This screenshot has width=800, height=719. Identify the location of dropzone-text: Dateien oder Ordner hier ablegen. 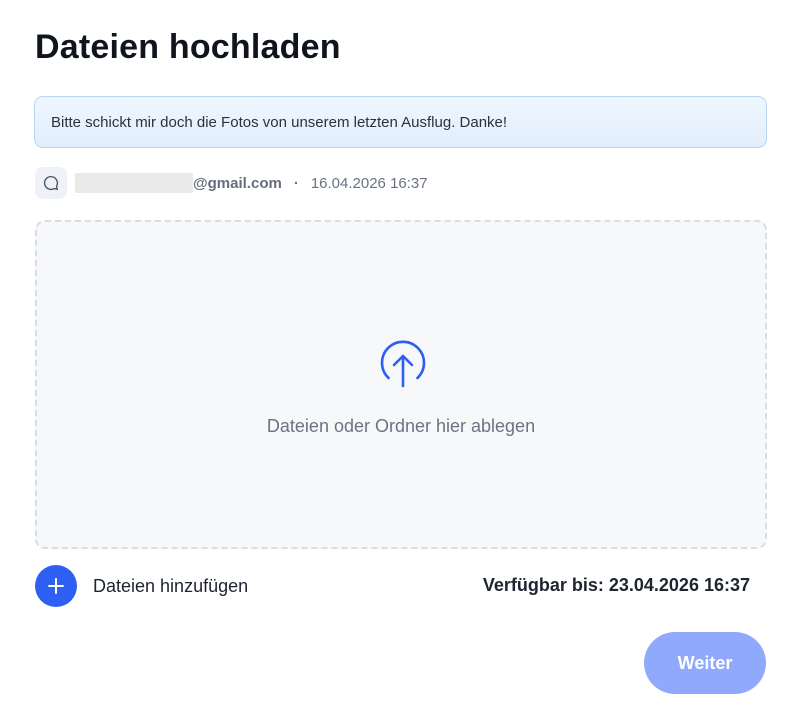
(401, 426).